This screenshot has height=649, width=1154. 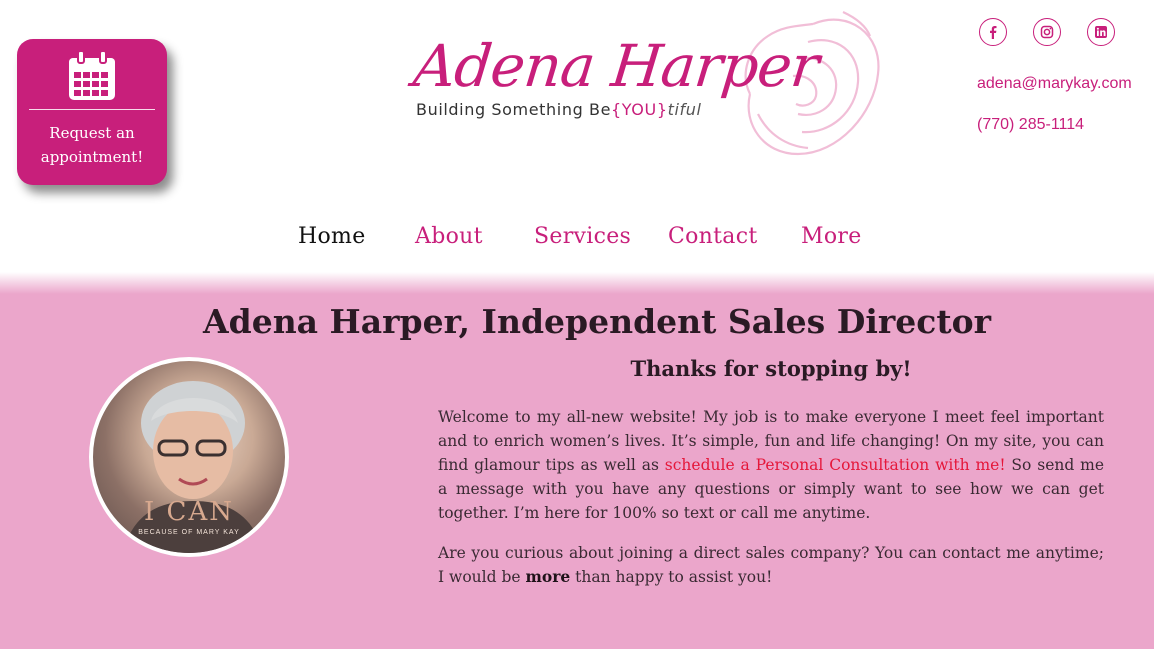 I want to click on linkedin-icon, so click(x=1101, y=32).